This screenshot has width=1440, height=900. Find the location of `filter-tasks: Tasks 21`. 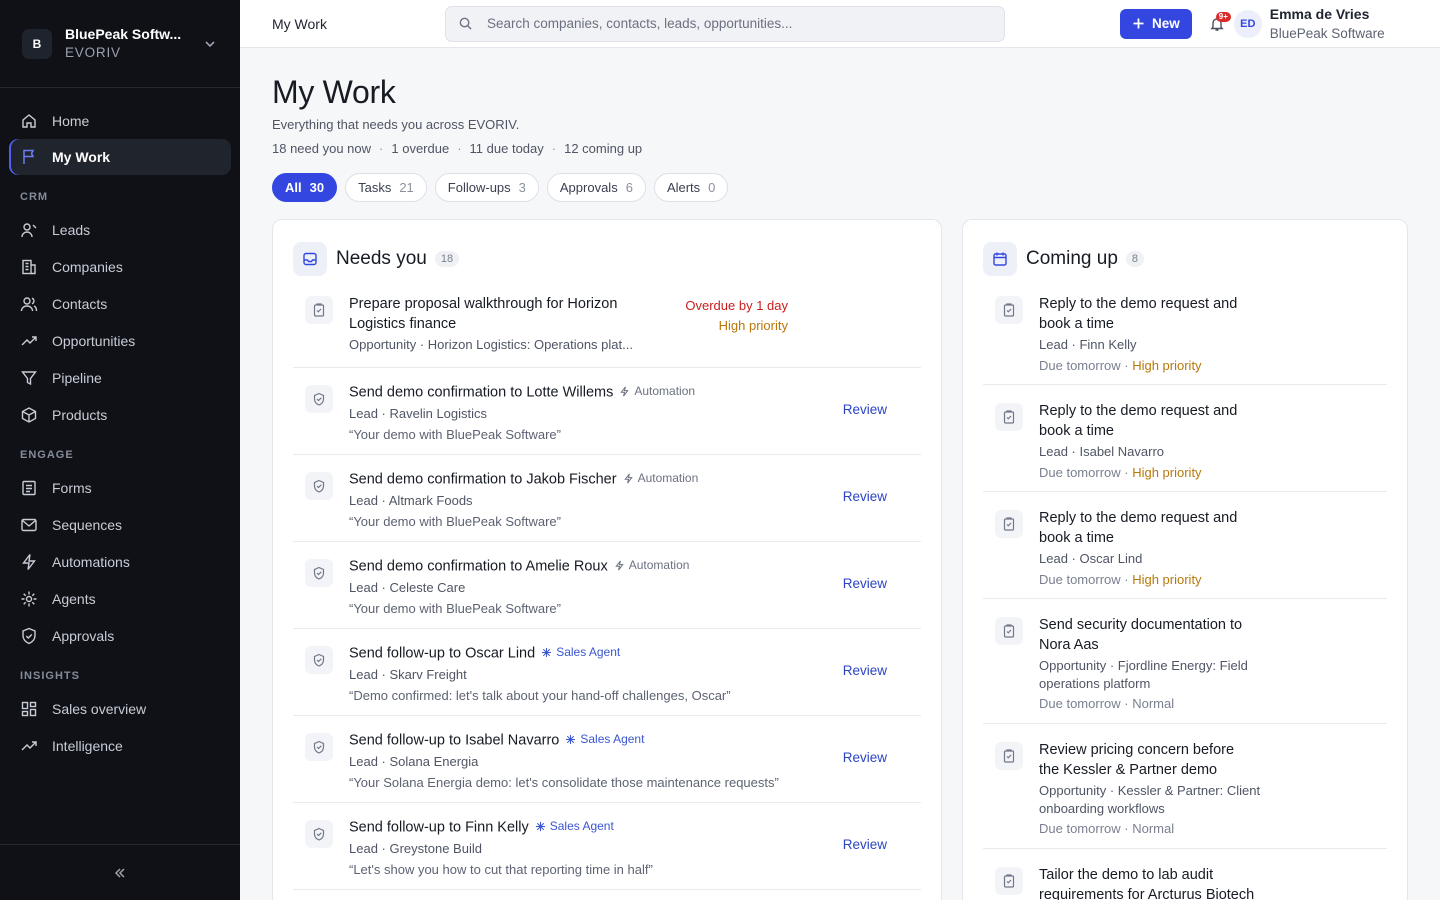

filter-tasks: Tasks 21 is located at coordinates (386, 187).